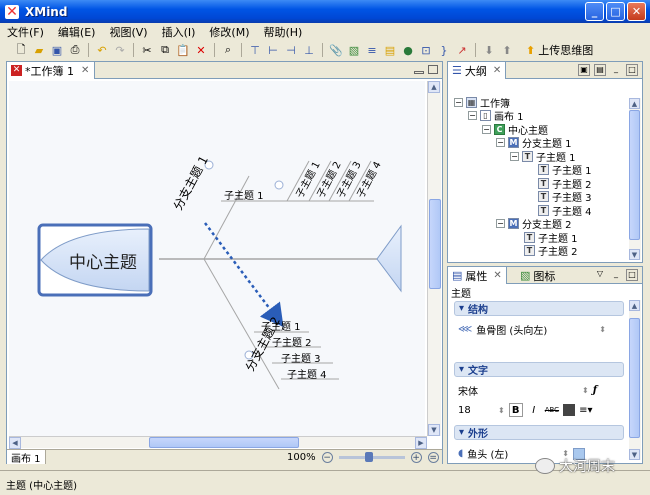 This screenshot has width=650, height=495. Describe the element at coordinates (147, 50) in the screenshot. I see `cut-icon: ✂` at that location.